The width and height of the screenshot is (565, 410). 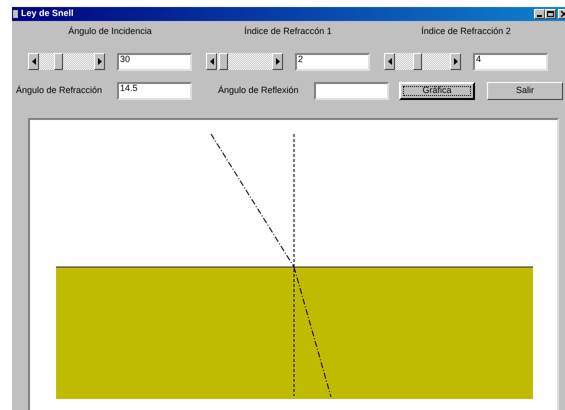 What do you see at coordinates (332, 61) in the screenshot?
I see `value-field: 2` at bounding box center [332, 61].